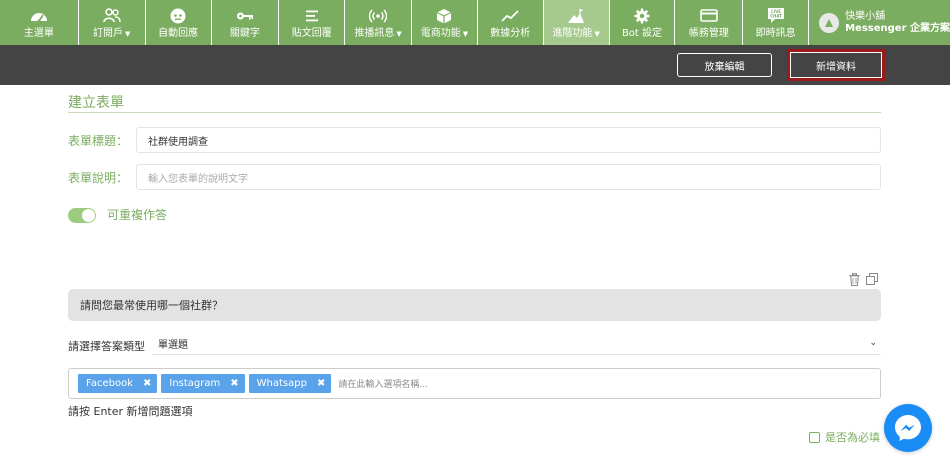 The height and width of the screenshot is (469, 950). I want to click on nav-label: 貼文回覆, so click(311, 33).